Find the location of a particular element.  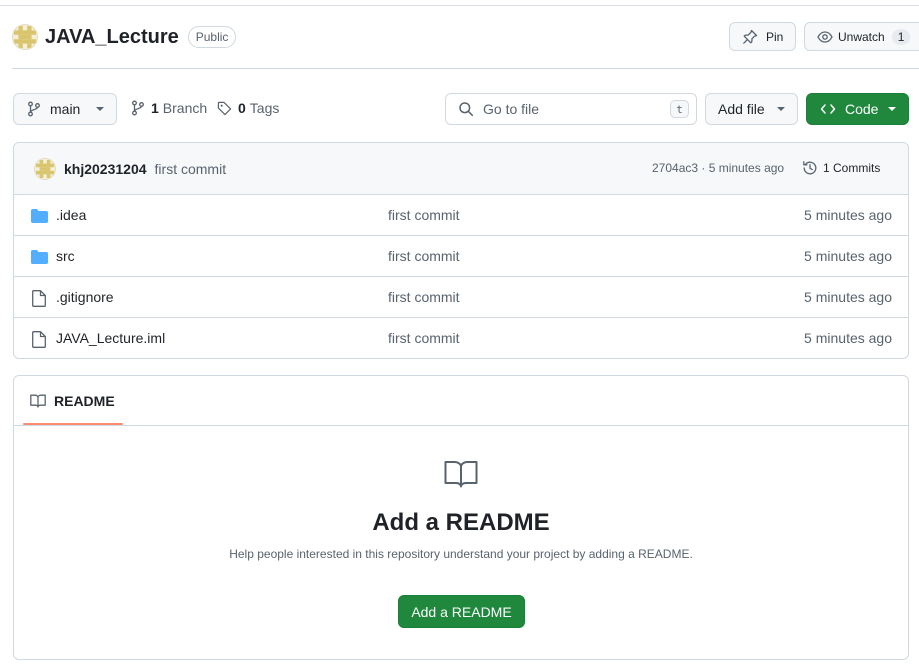

go-to-file-input: Go to file t is located at coordinates (571, 109).